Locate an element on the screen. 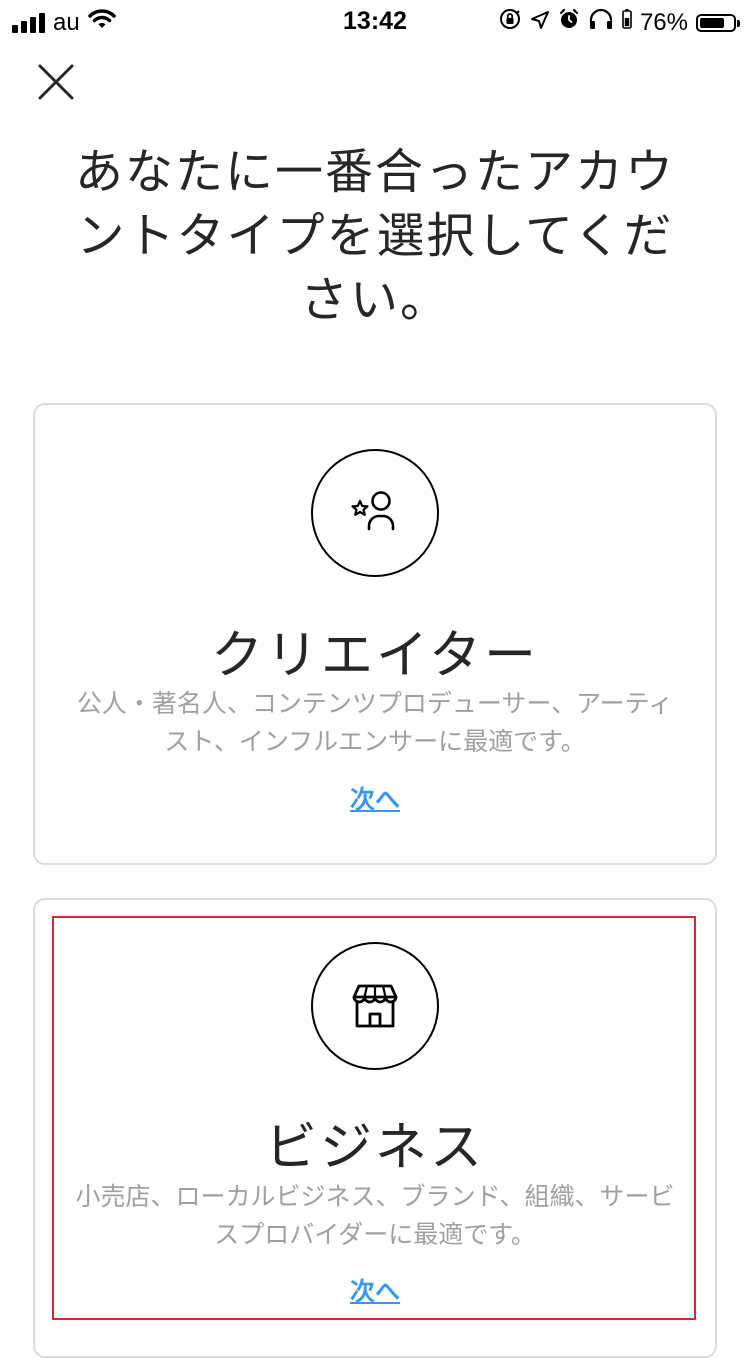 The width and height of the screenshot is (750, 1358). battery-icon is located at coordinates (718, 22).